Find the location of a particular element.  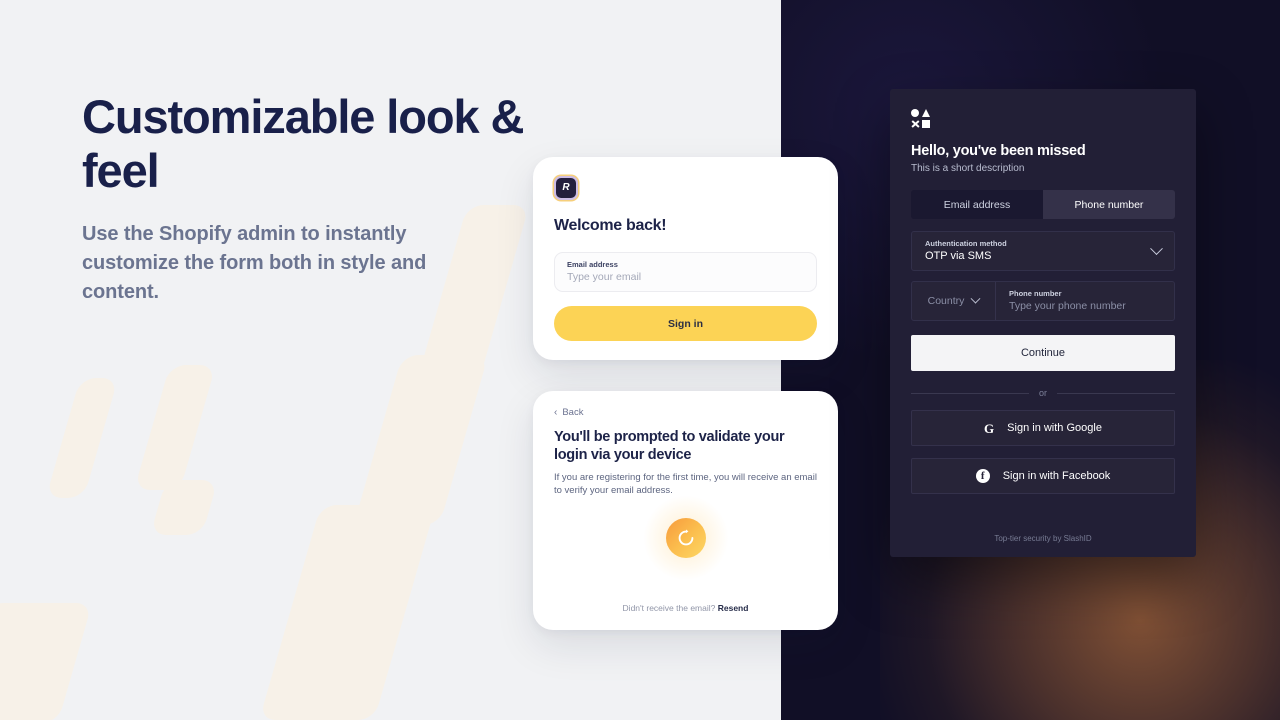

chevron-left-icon: ‹ is located at coordinates (556, 412).